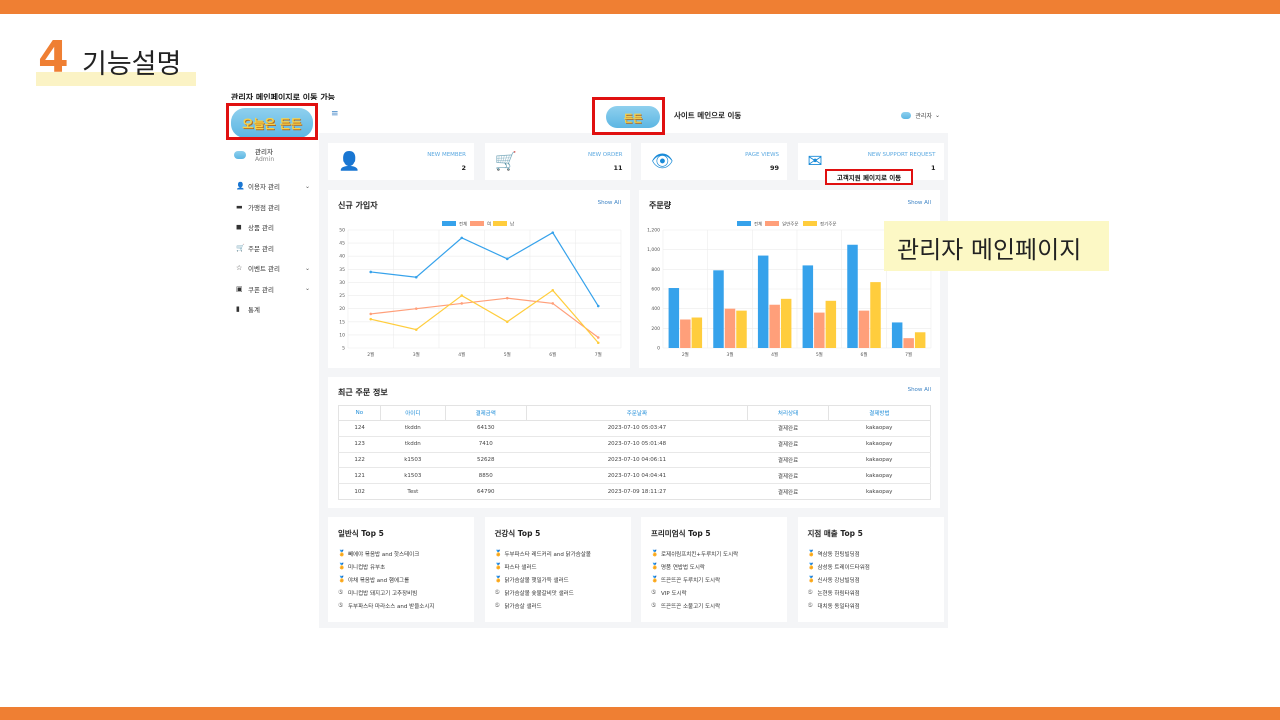 The image size is (1280, 720). I want to click on list-item-label: 신사동 강남빌딩점, so click(838, 580).